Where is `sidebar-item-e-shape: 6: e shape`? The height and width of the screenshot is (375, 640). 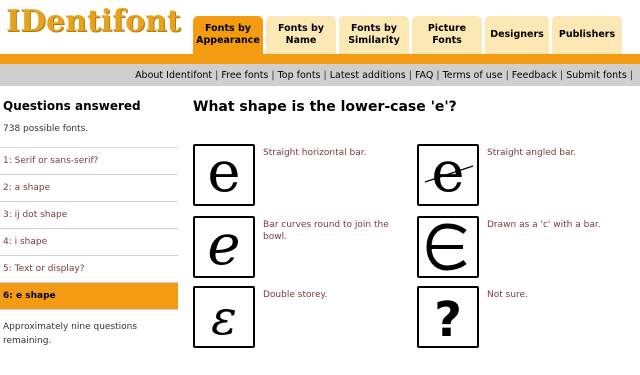 sidebar-item-e-shape: 6: e shape is located at coordinates (89, 296).